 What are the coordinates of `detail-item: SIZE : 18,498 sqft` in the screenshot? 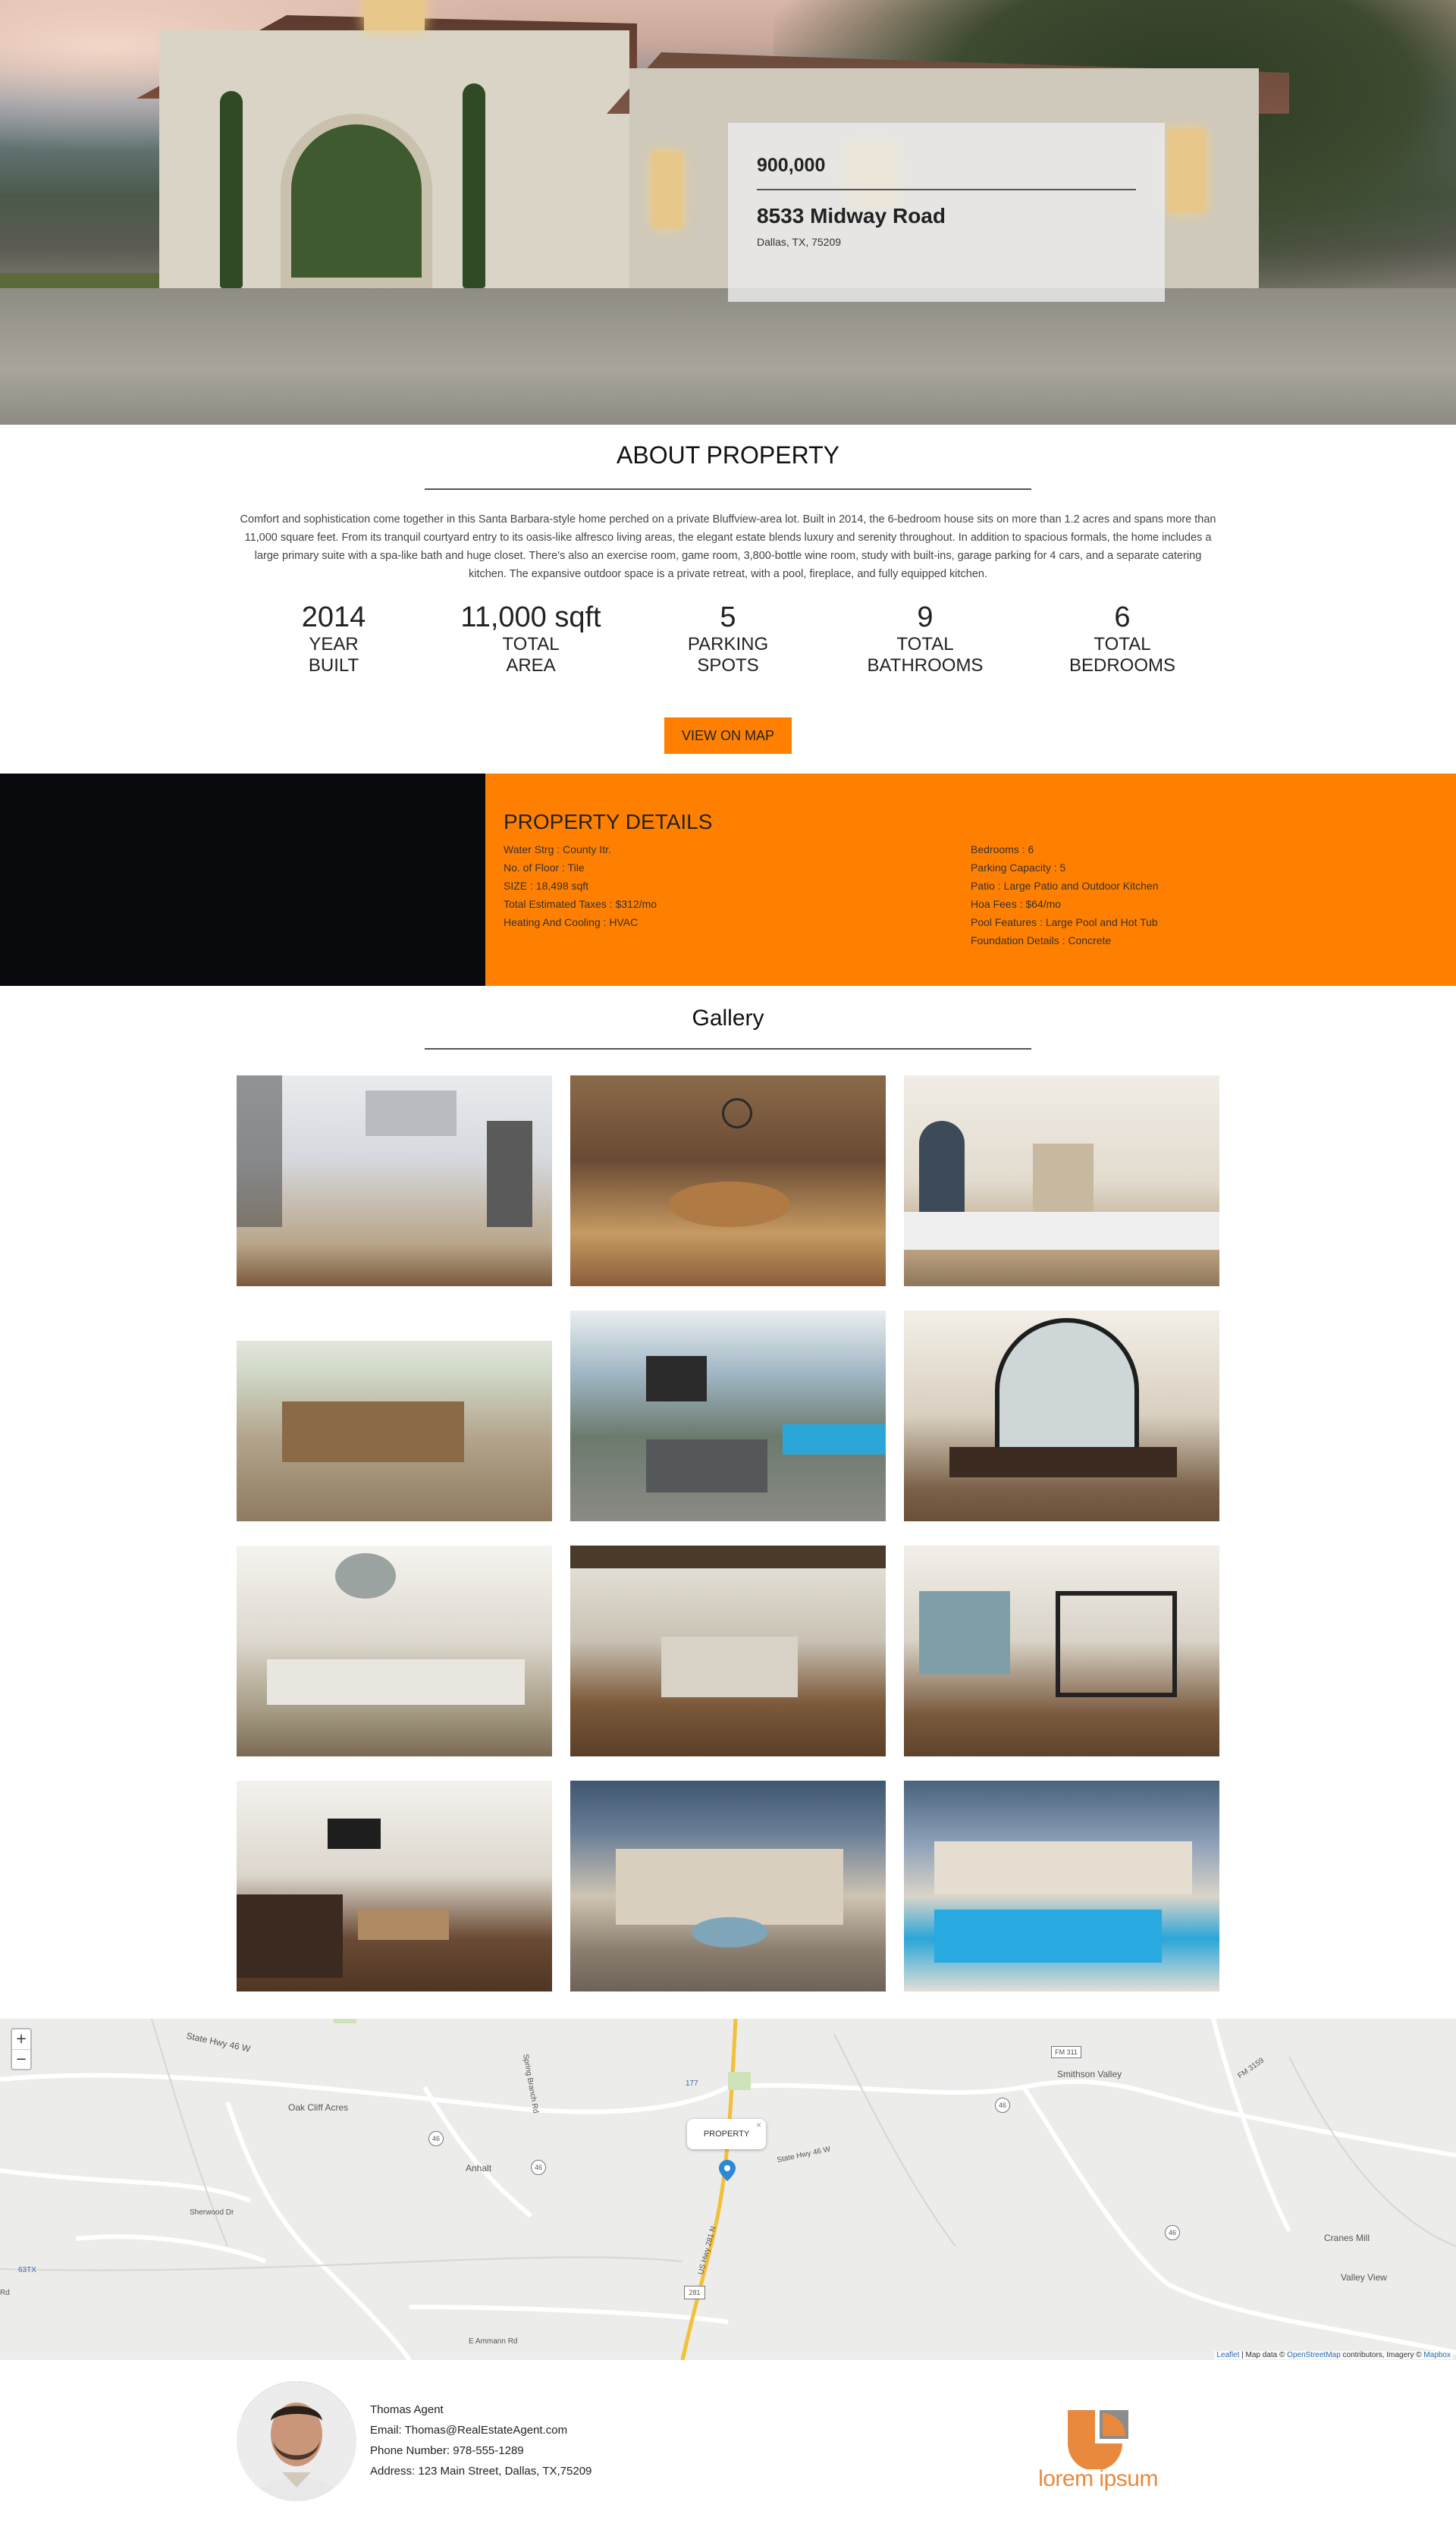 It's located at (546, 886).